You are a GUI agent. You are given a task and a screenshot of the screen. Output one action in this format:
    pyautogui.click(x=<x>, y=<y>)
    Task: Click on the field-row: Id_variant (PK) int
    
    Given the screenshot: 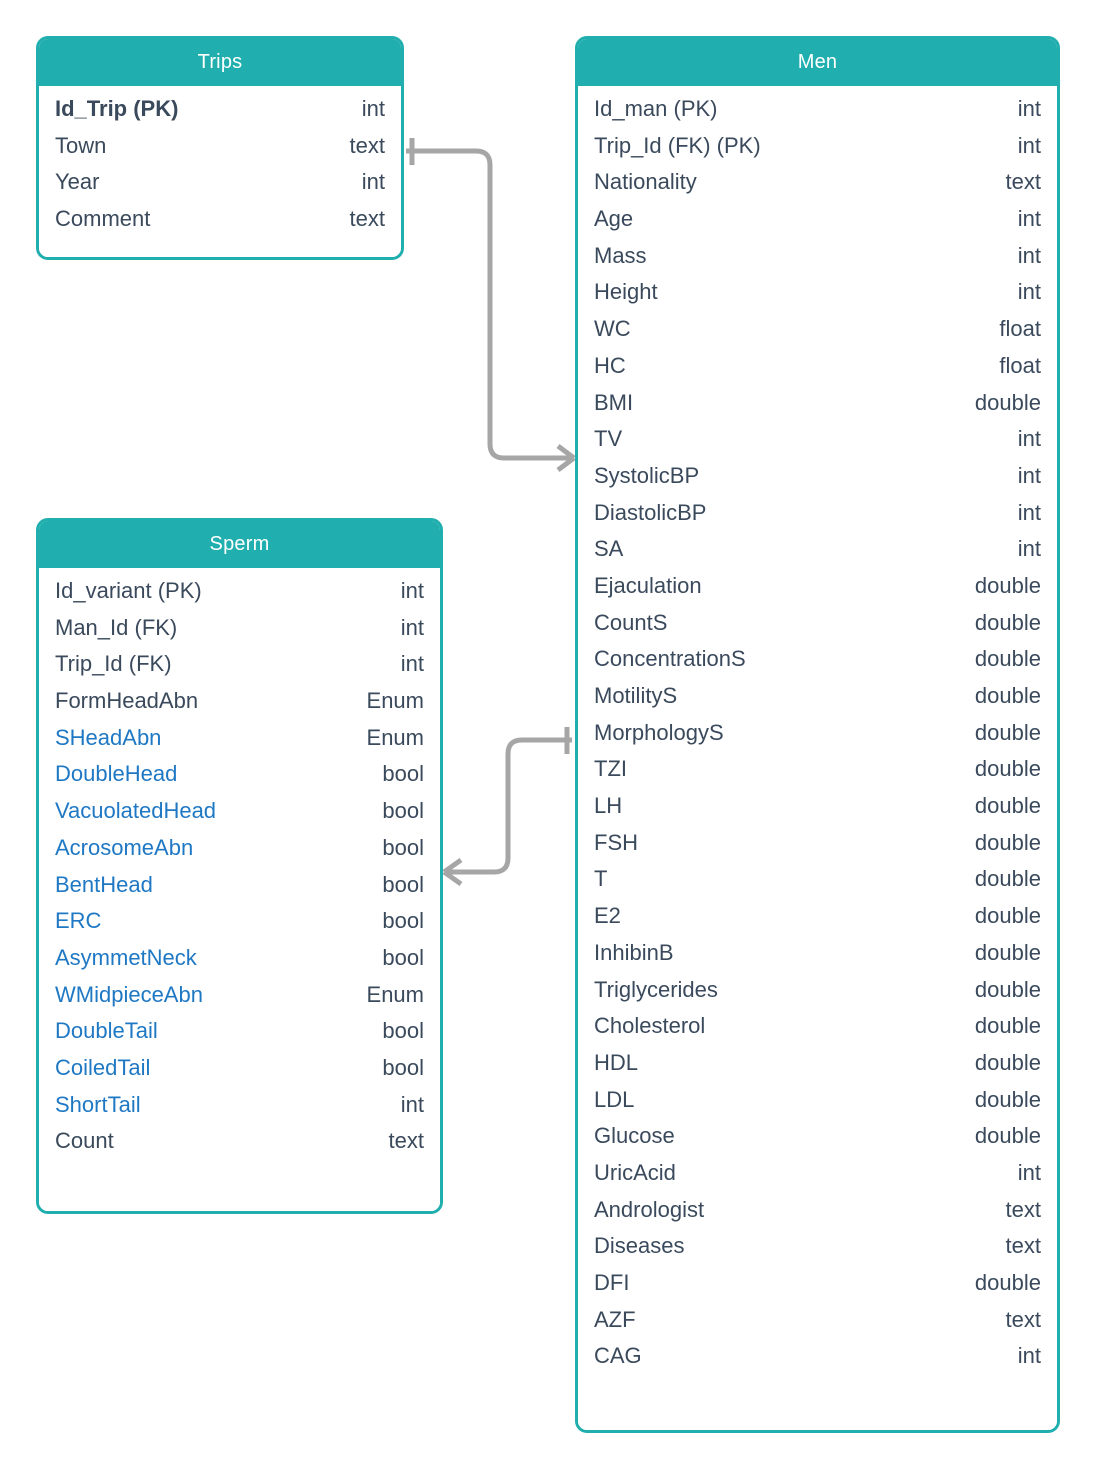 What is the action you would take?
    pyautogui.click(x=239, y=596)
    